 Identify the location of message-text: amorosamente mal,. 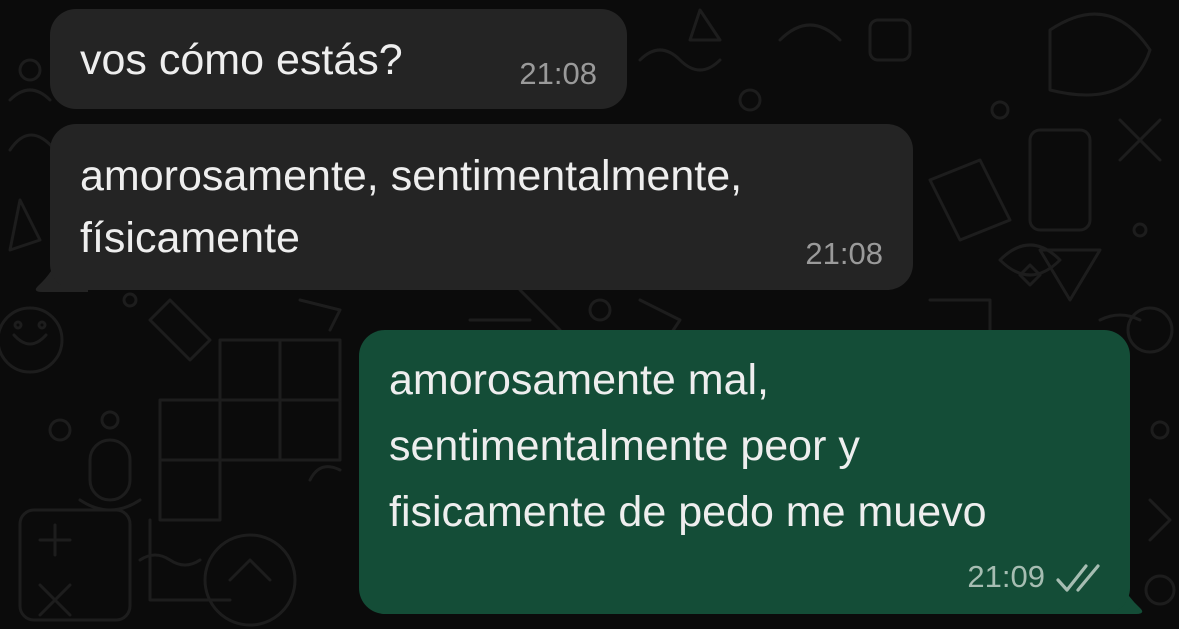
(579, 380).